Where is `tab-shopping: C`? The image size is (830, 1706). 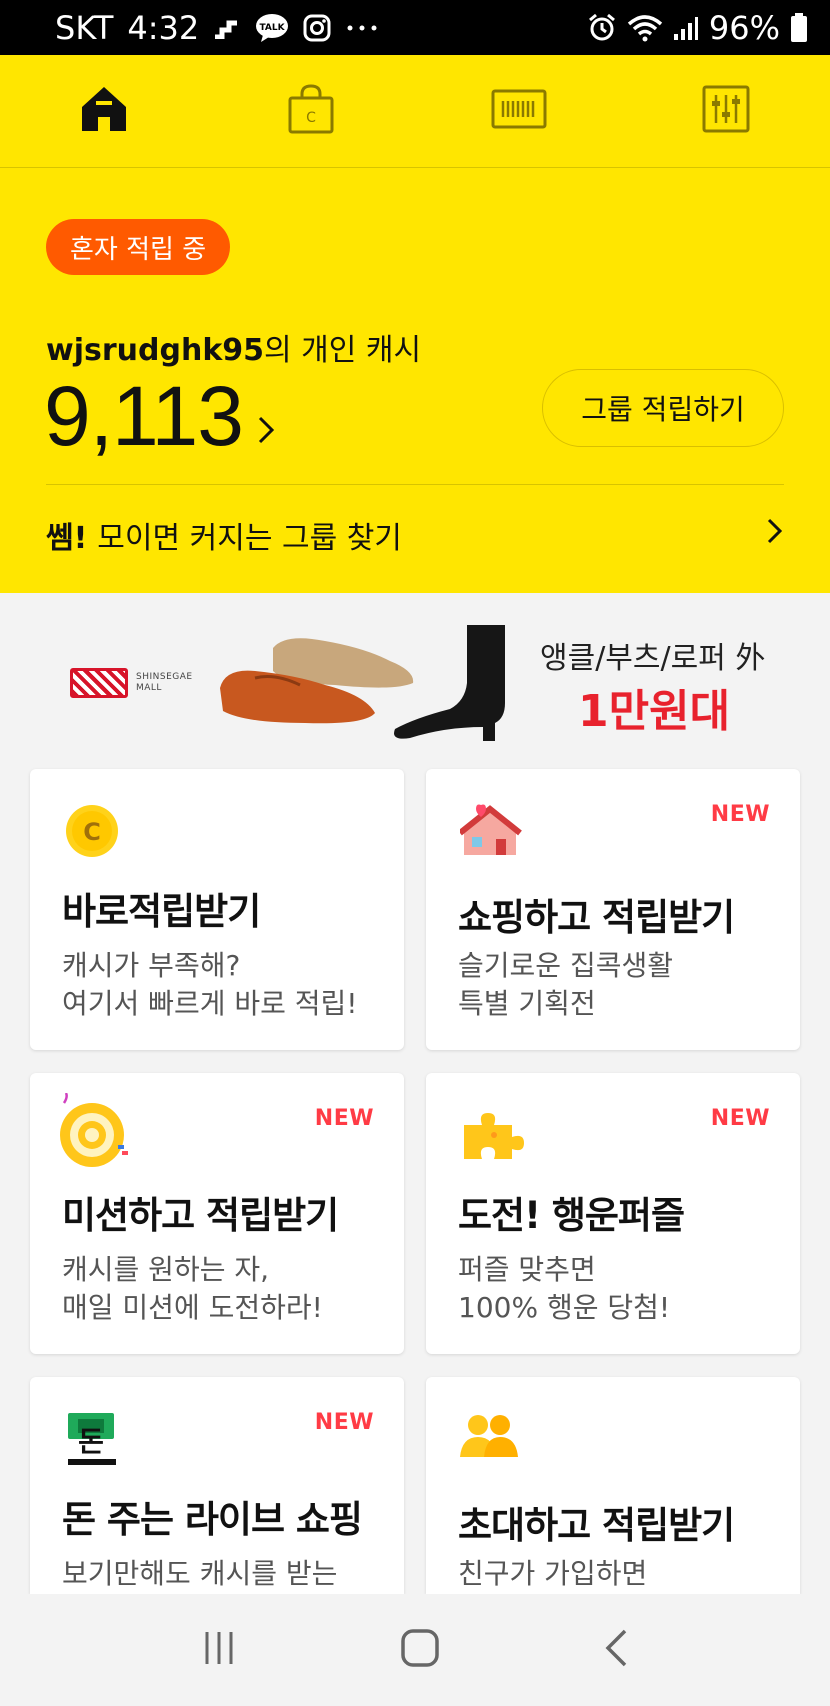
tab-shopping: C is located at coordinates (312, 111).